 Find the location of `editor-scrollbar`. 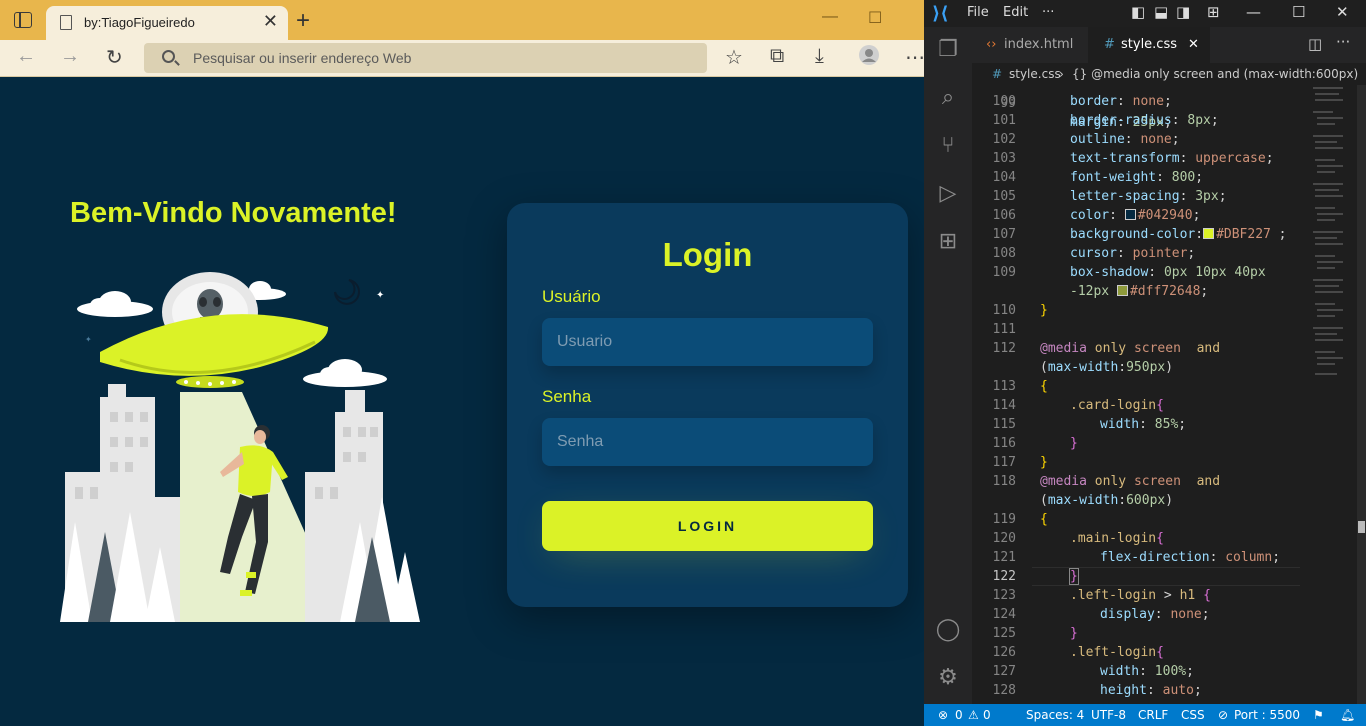

editor-scrollbar is located at coordinates (1361, 394).